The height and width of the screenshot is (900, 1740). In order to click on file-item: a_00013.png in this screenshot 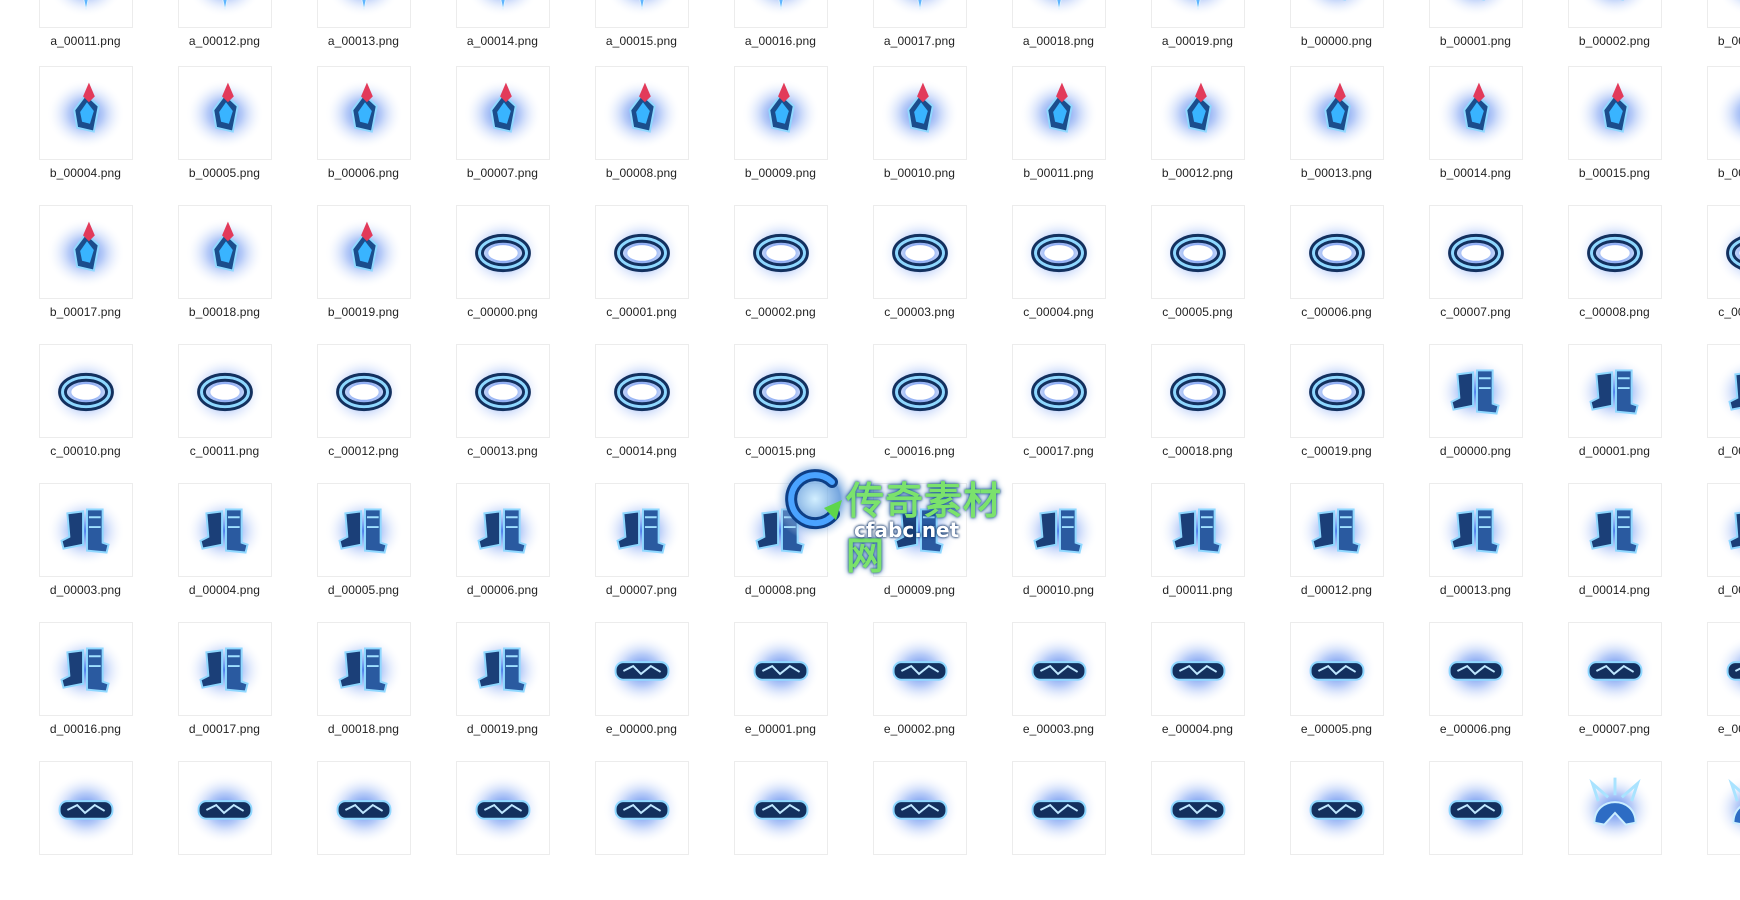, I will do `click(347, 36)`.